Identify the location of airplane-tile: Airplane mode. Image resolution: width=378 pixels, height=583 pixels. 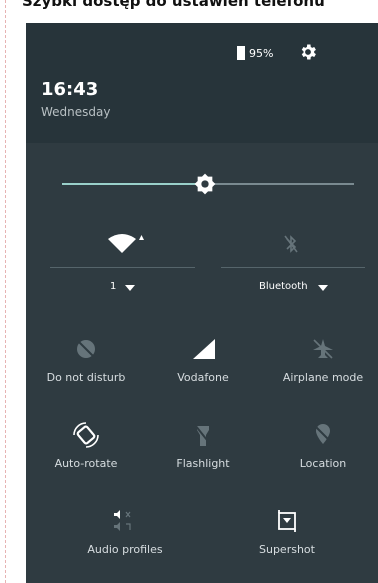
(323, 359).